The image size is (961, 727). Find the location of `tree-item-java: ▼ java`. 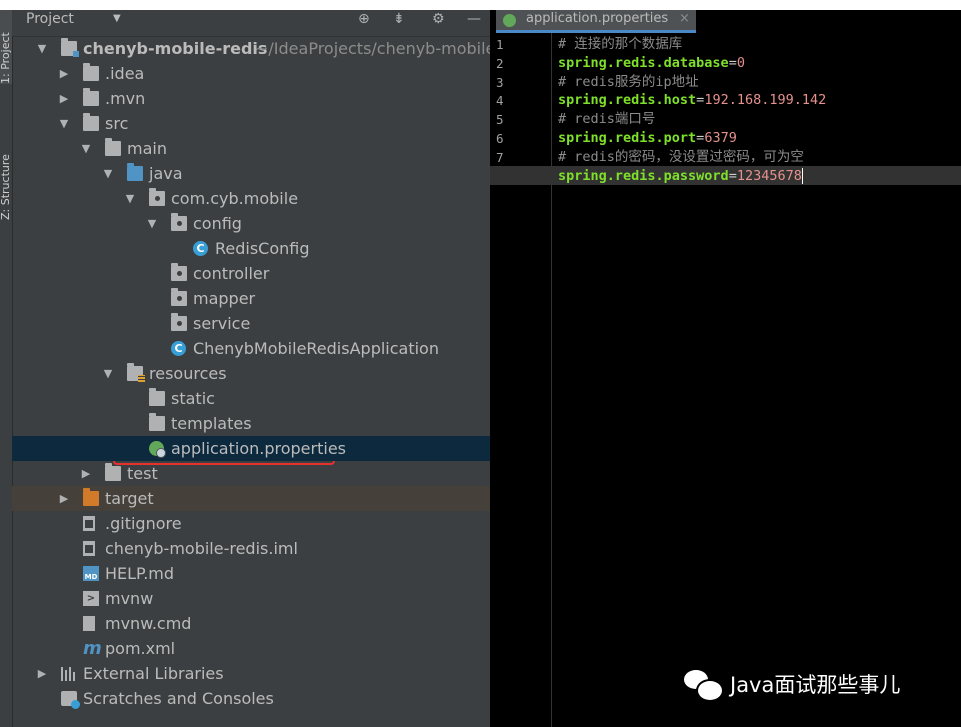

tree-item-java: ▼ java is located at coordinates (251, 173).